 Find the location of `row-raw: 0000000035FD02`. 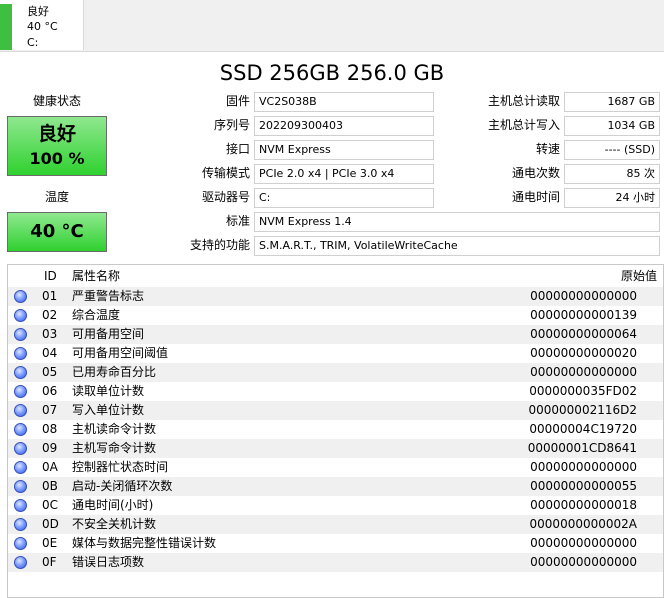

row-raw: 0000000035FD02 is located at coordinates (583, 391).